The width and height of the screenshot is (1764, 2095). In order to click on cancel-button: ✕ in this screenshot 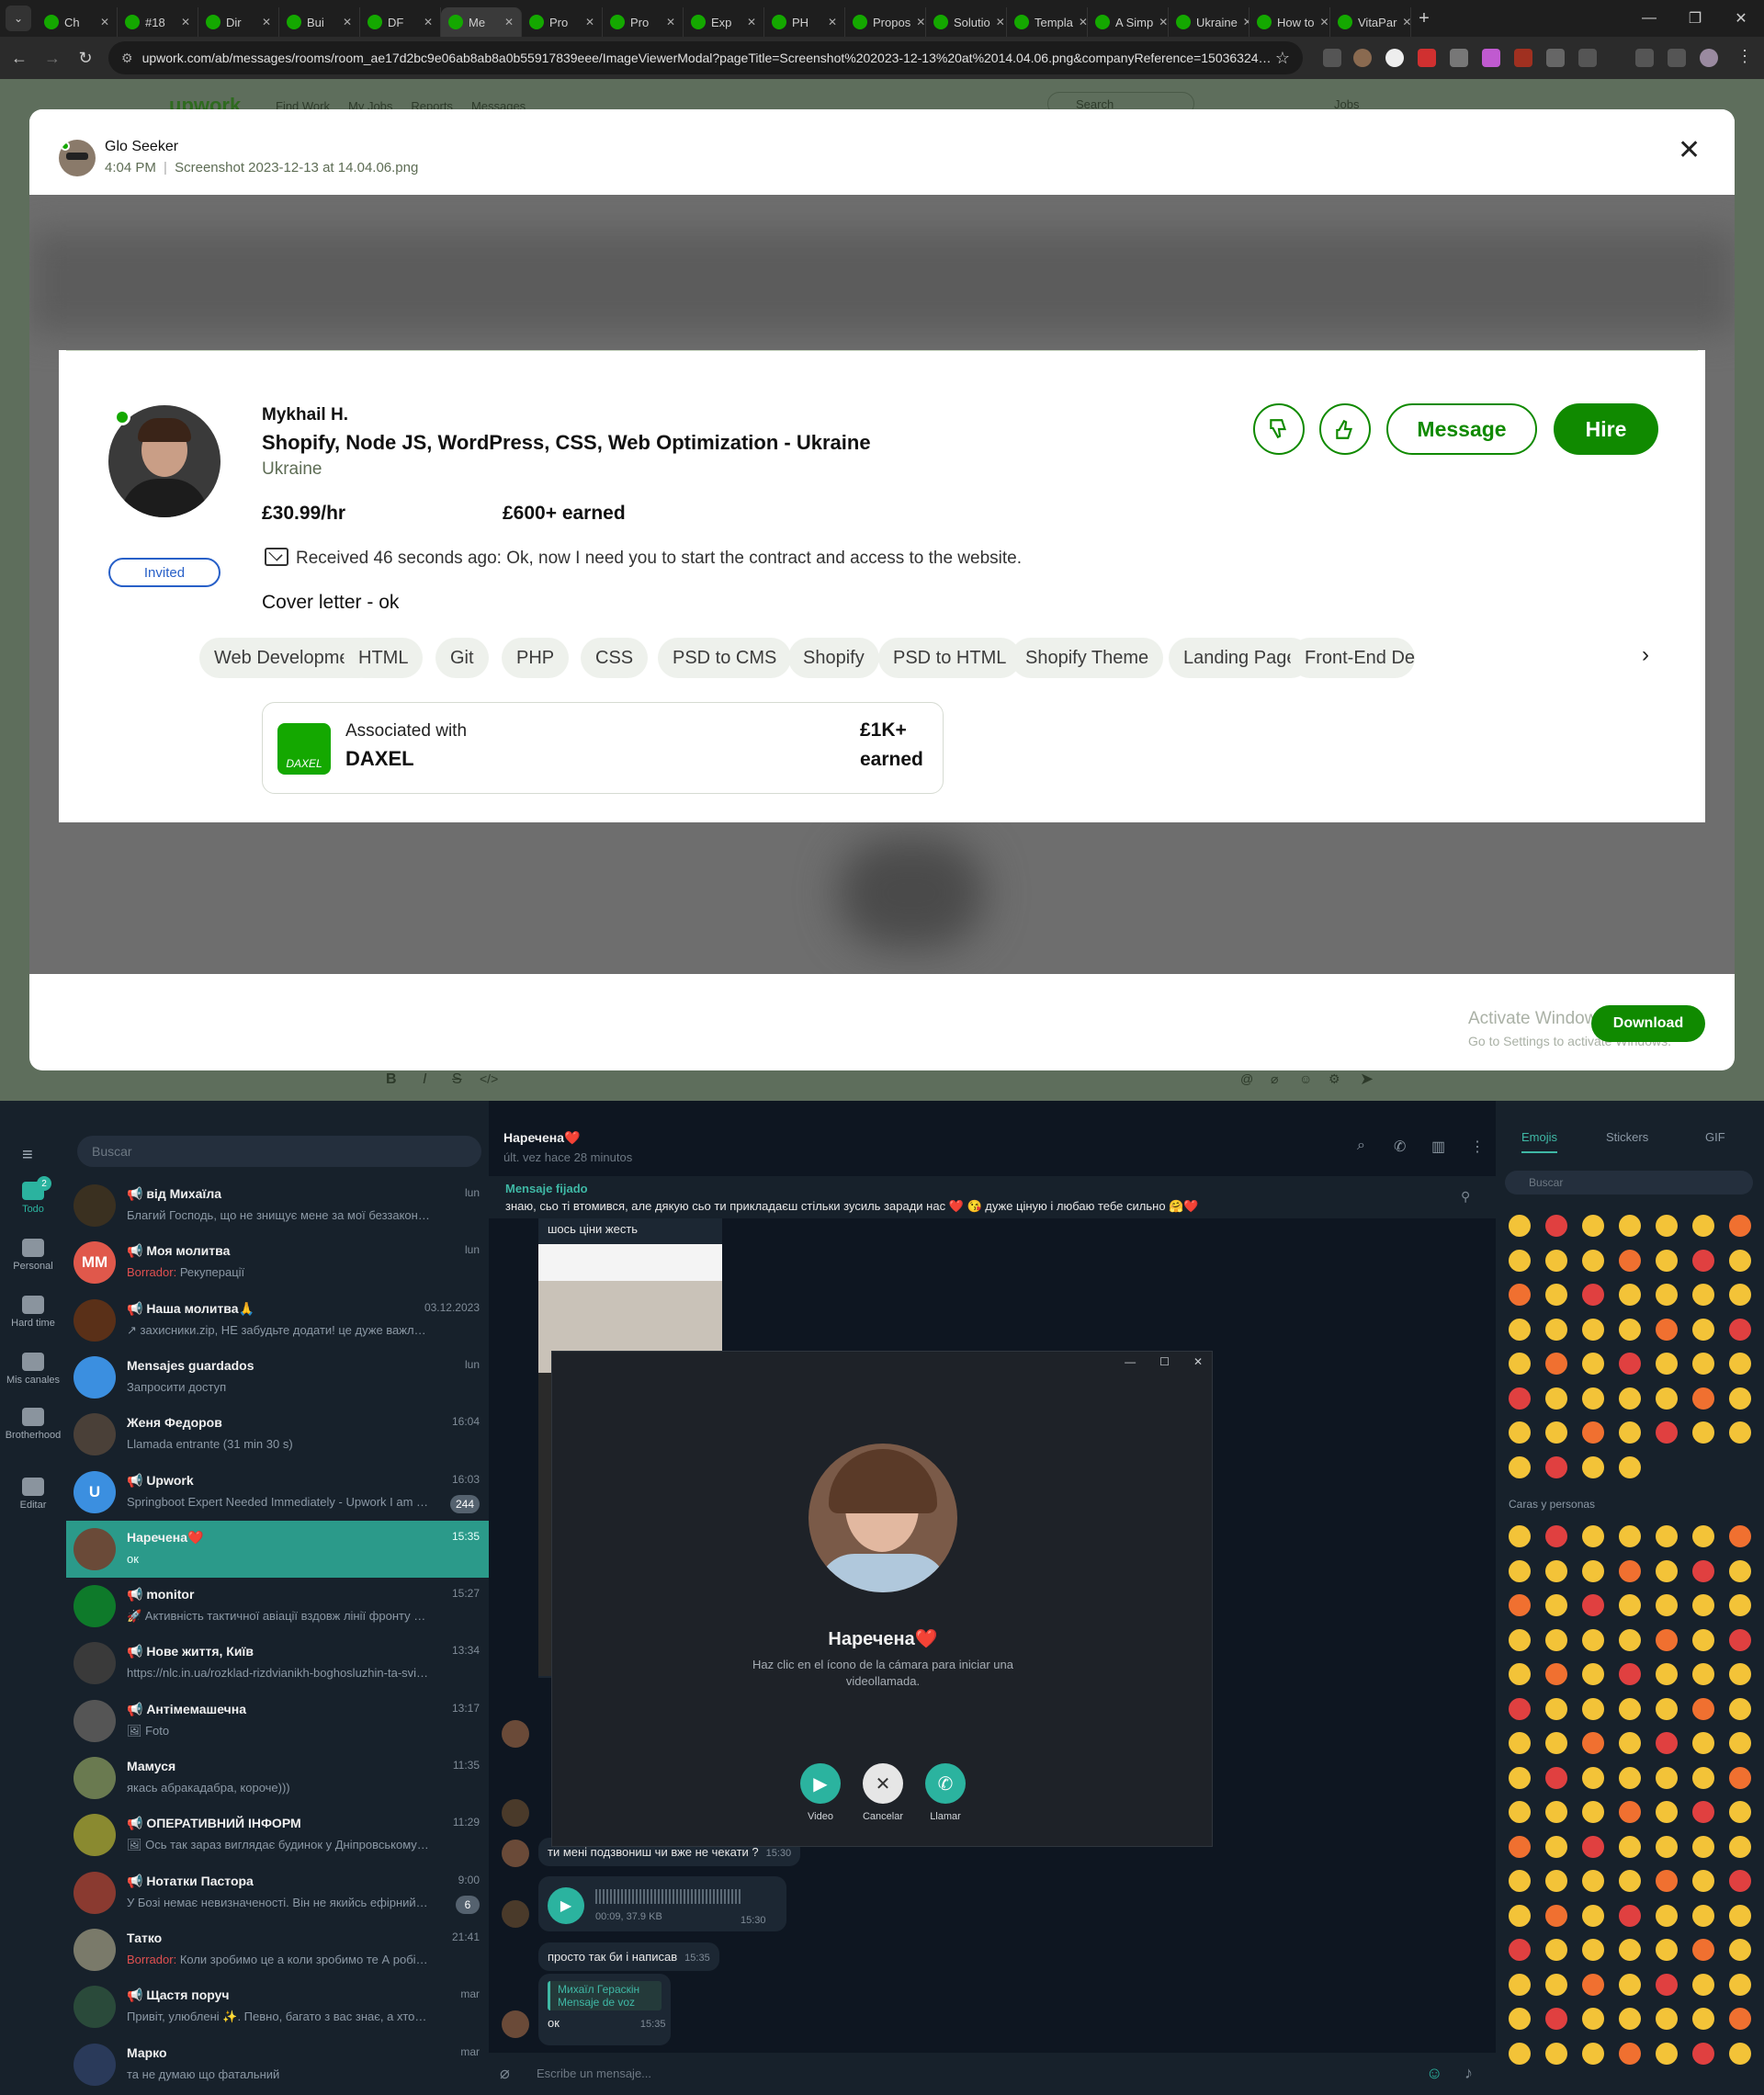, I will do `click(883, 1783)`.